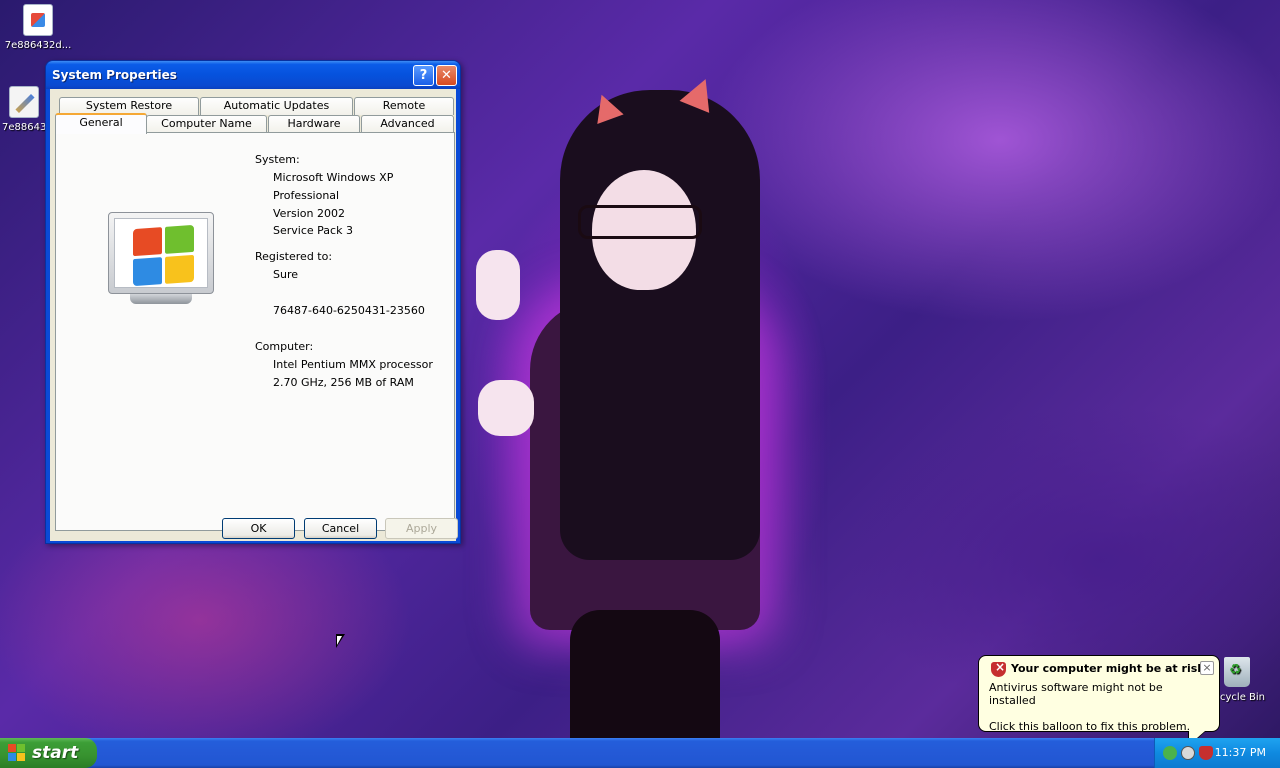 This screenshot has height=768, width=1280. Describe the element at coordinates (24, 102) in the screenshot. I see `paint-file-icon` at that location.